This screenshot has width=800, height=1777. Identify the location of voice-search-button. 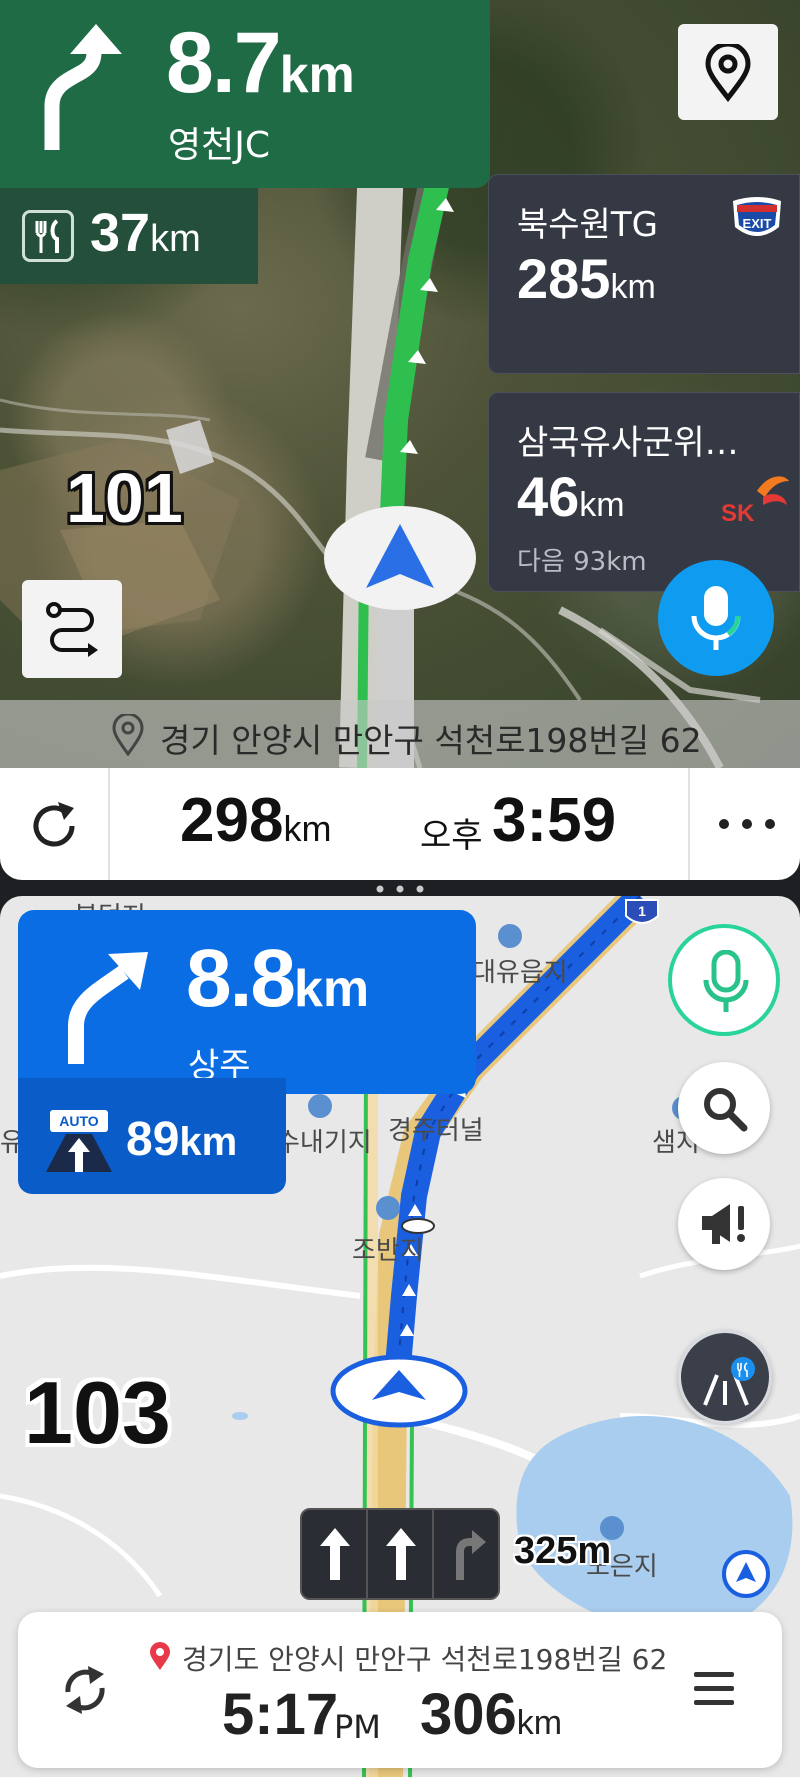
(716, 618).